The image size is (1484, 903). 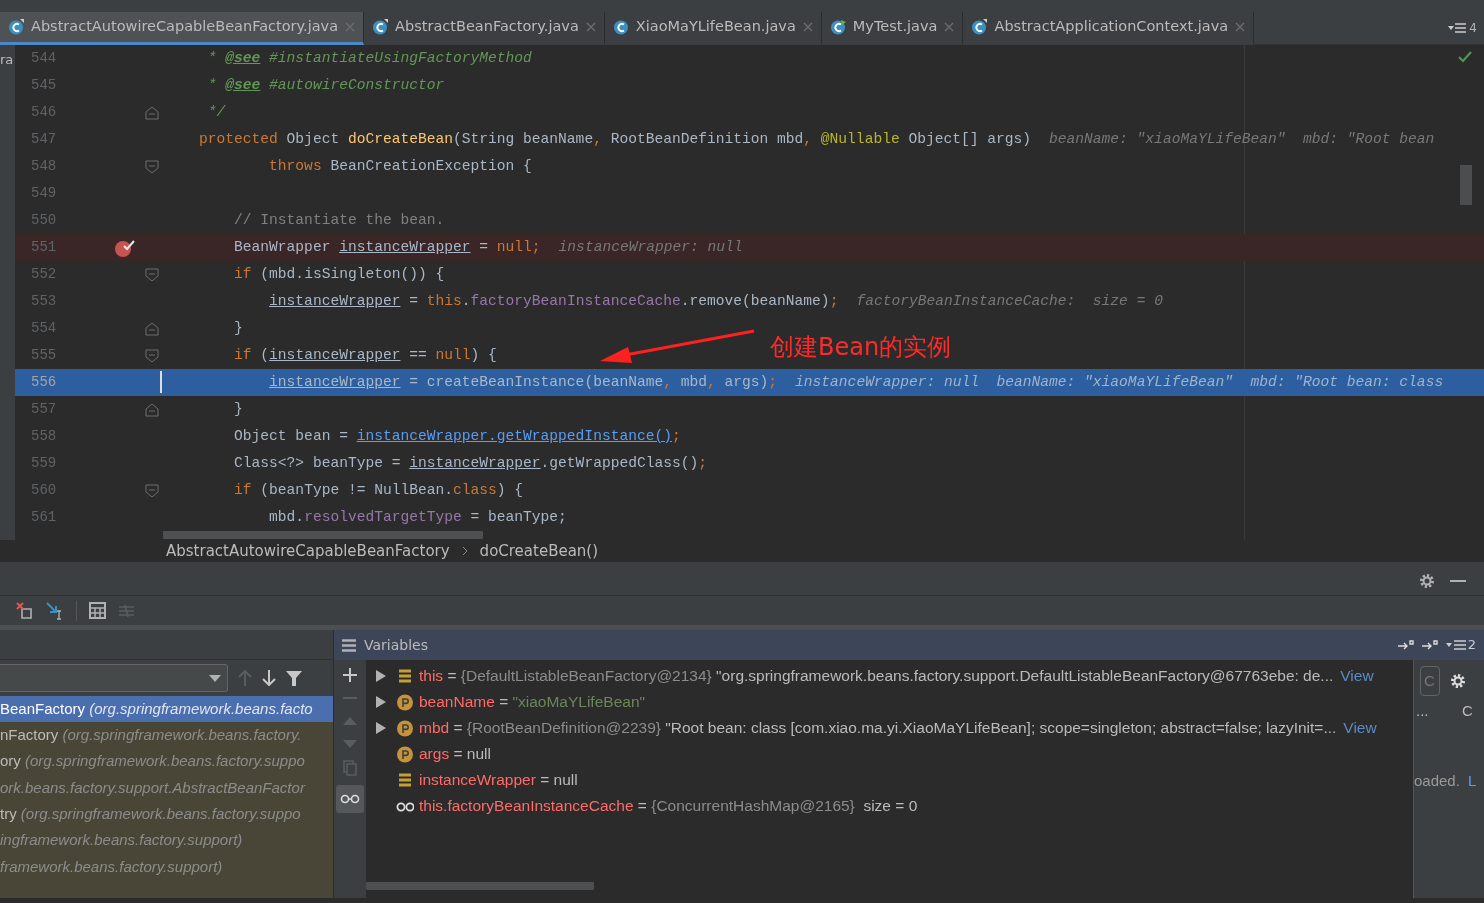 What do you see at coordinates (166, 840) in the screenshot?
I see `stack-frame: ingframework.beans.factory.support)` at bounding box center [166, 840].